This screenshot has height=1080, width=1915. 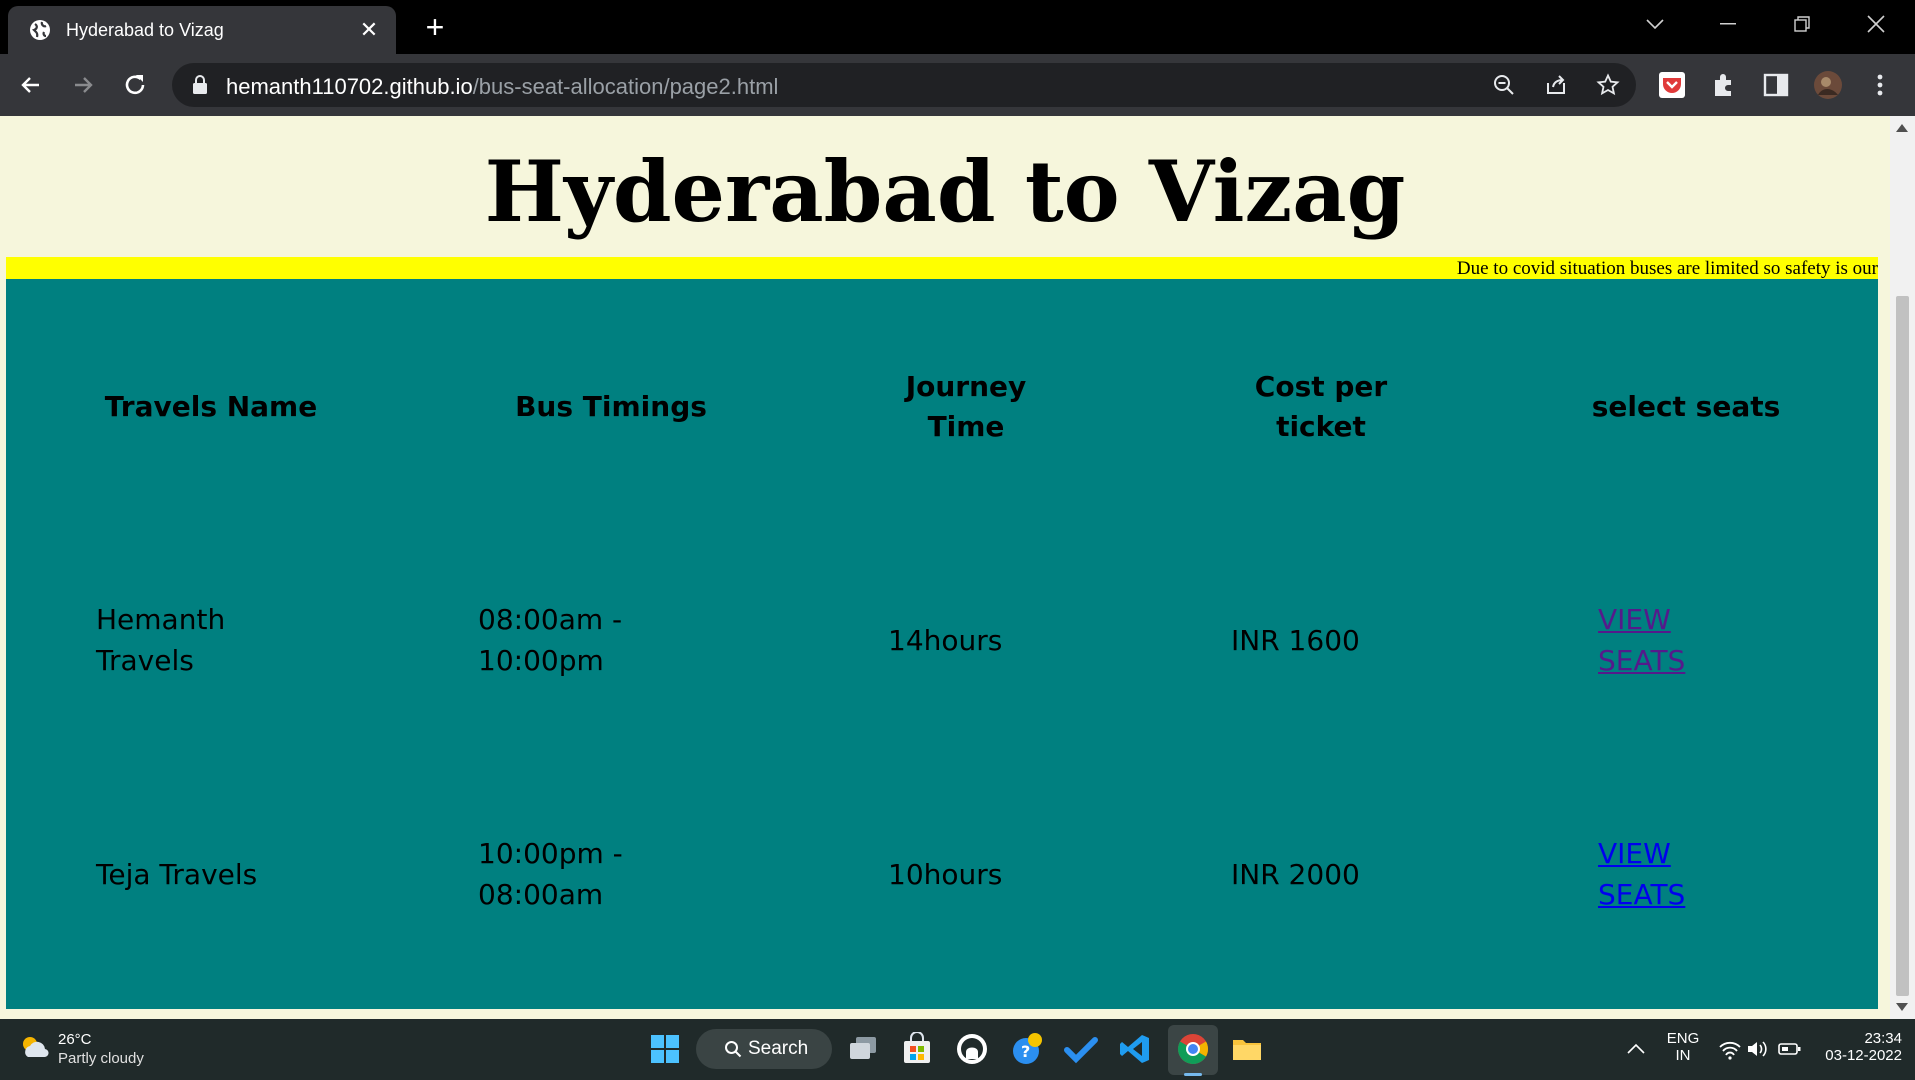 I want to click on language-indicator: ENG IN, so click(x=1683, y=1047).